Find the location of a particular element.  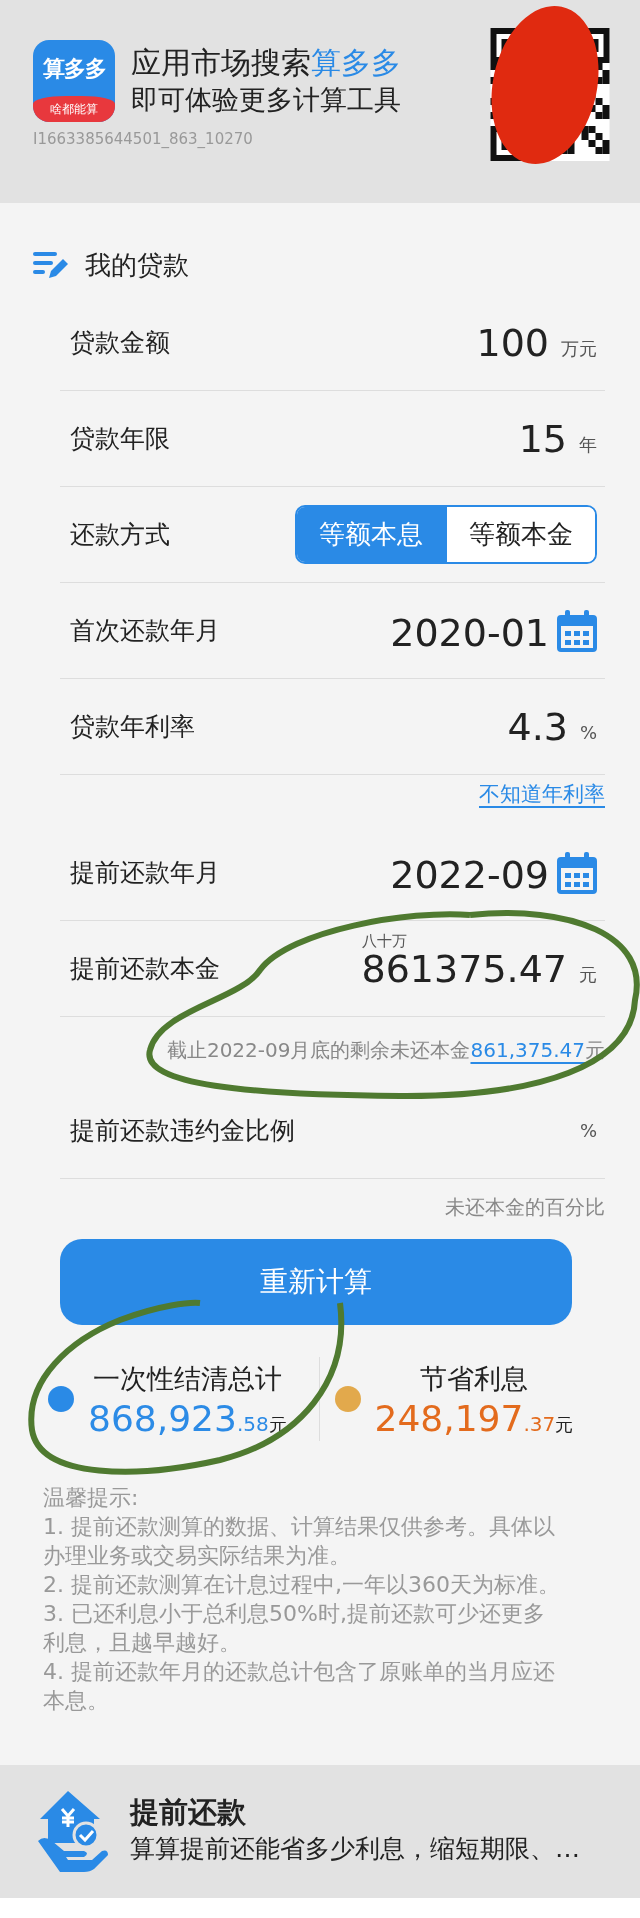

segment-option: 等额本息 is located at coordinates (371, 534).